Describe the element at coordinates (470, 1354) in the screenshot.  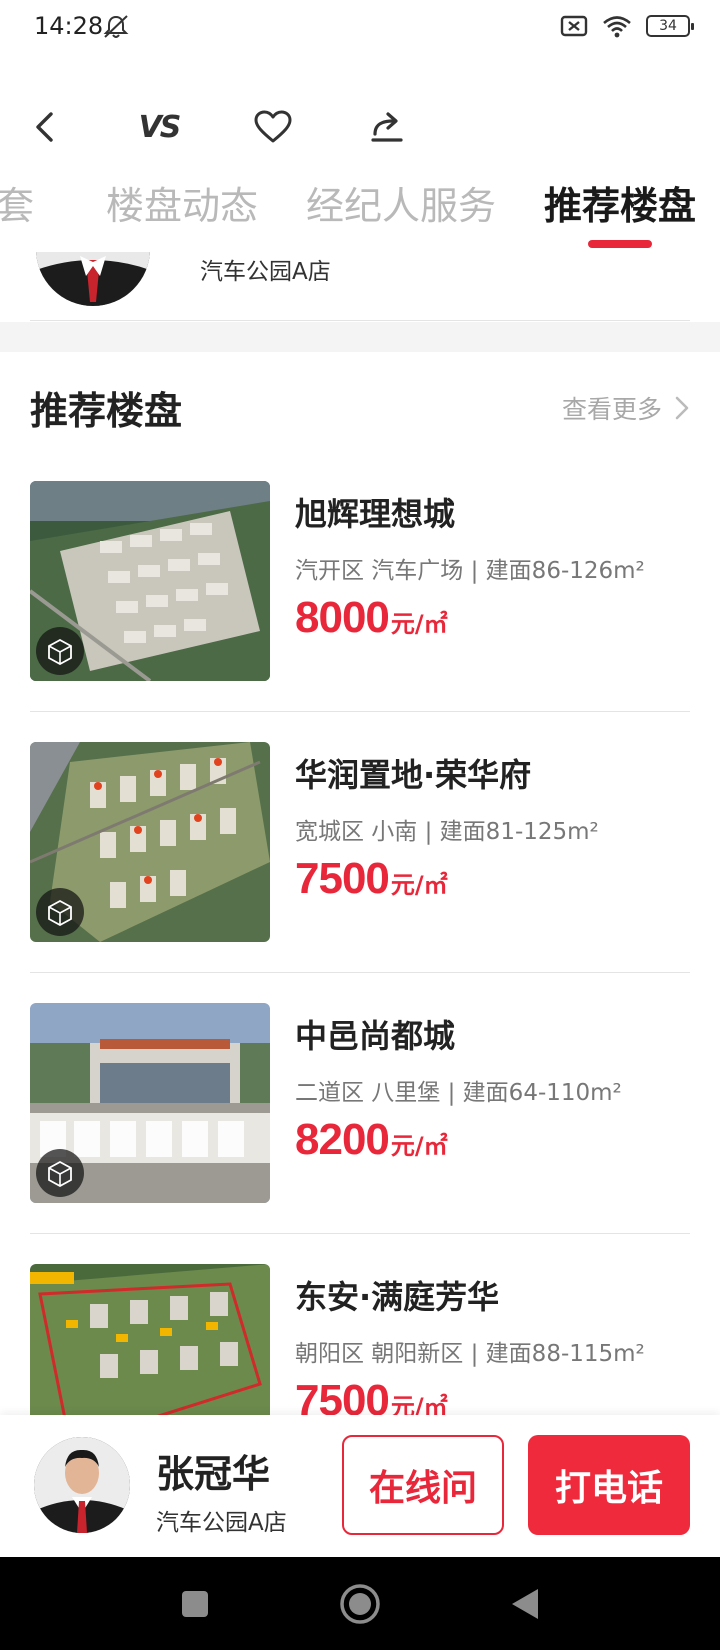
I see `listing-meta: 朝阳区 朝阳新区 | 建面88-115m²` at that location.